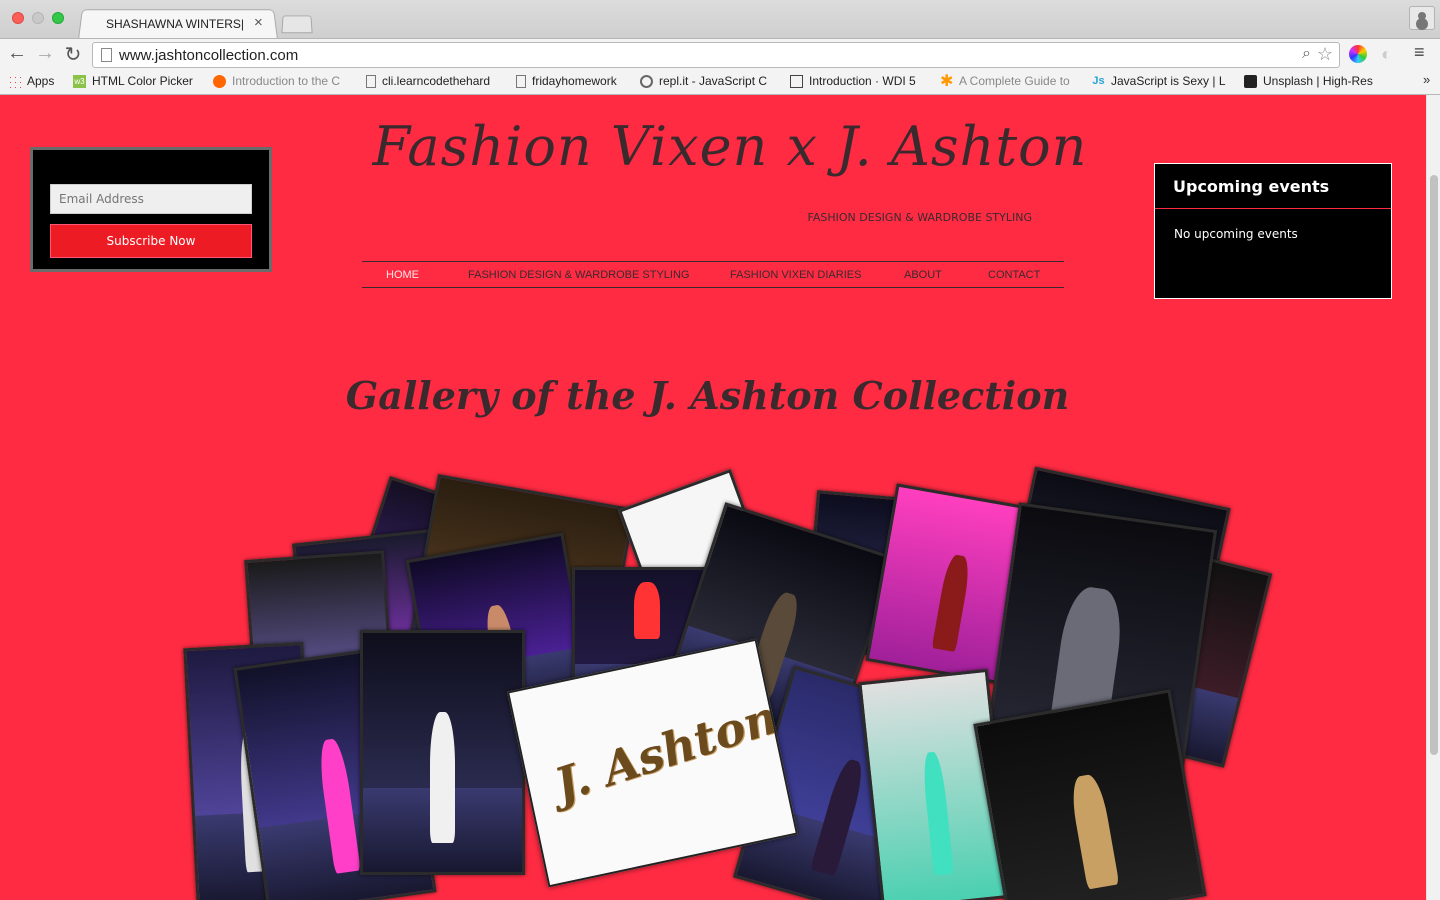 Image resolution: width=1440 pixels, height=900 pixels. Describe the element at coordinates (258, 22) in the screenshot. I see `tab-close-icon: ×` at that location.